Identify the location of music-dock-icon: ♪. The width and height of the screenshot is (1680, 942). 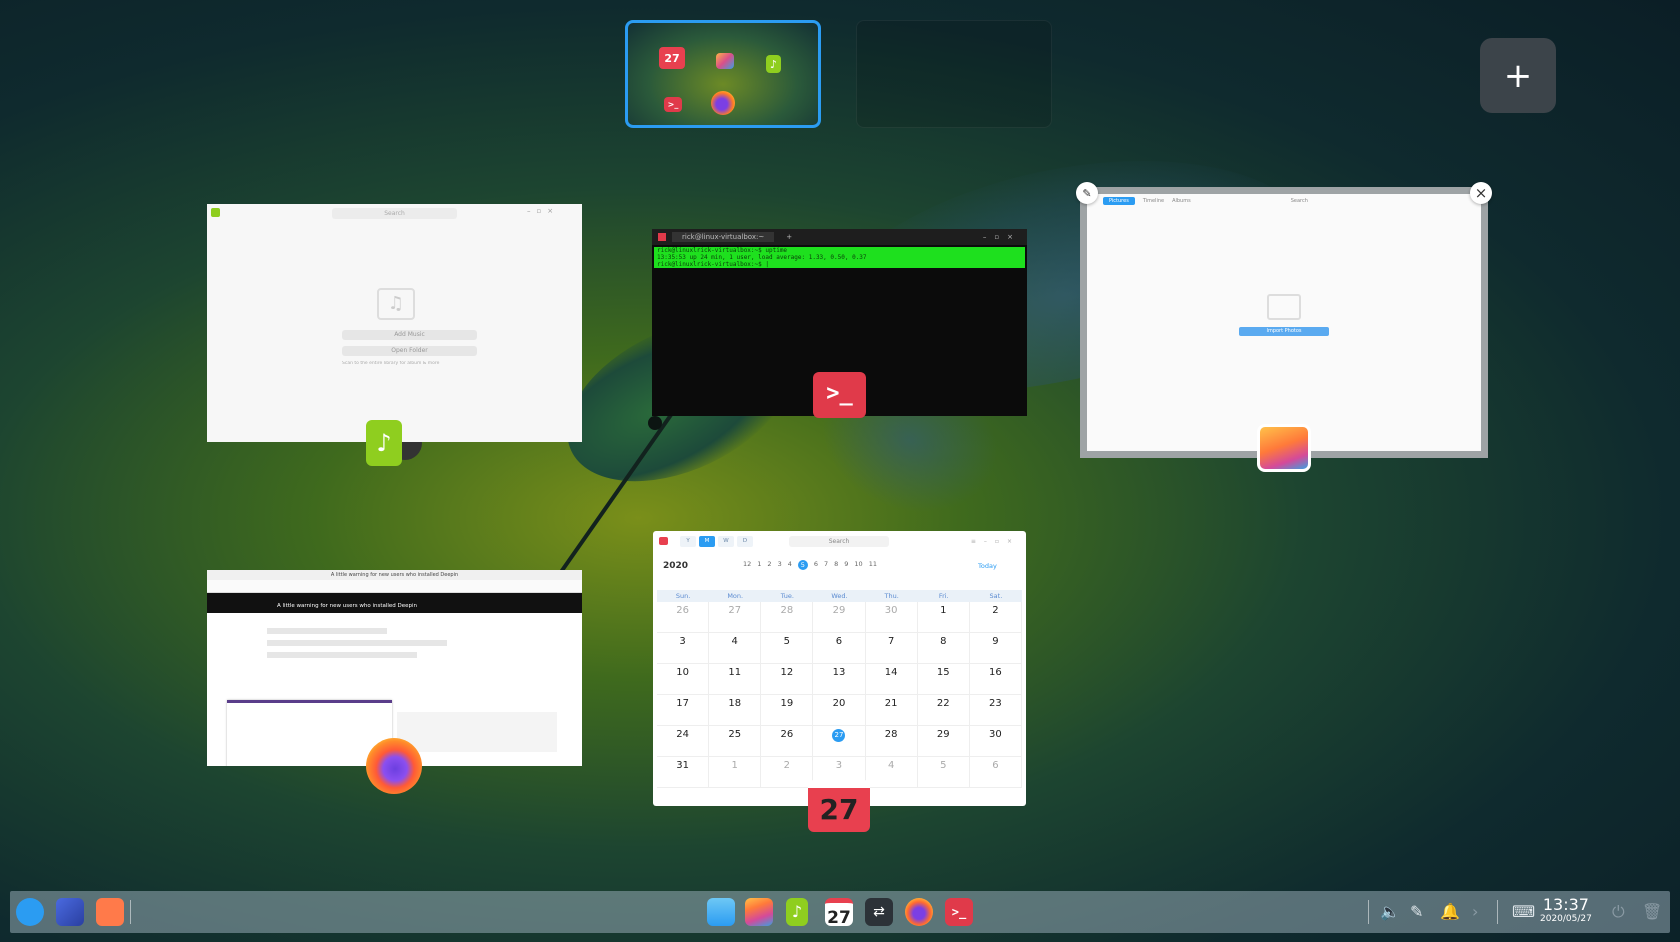
(797, 912).